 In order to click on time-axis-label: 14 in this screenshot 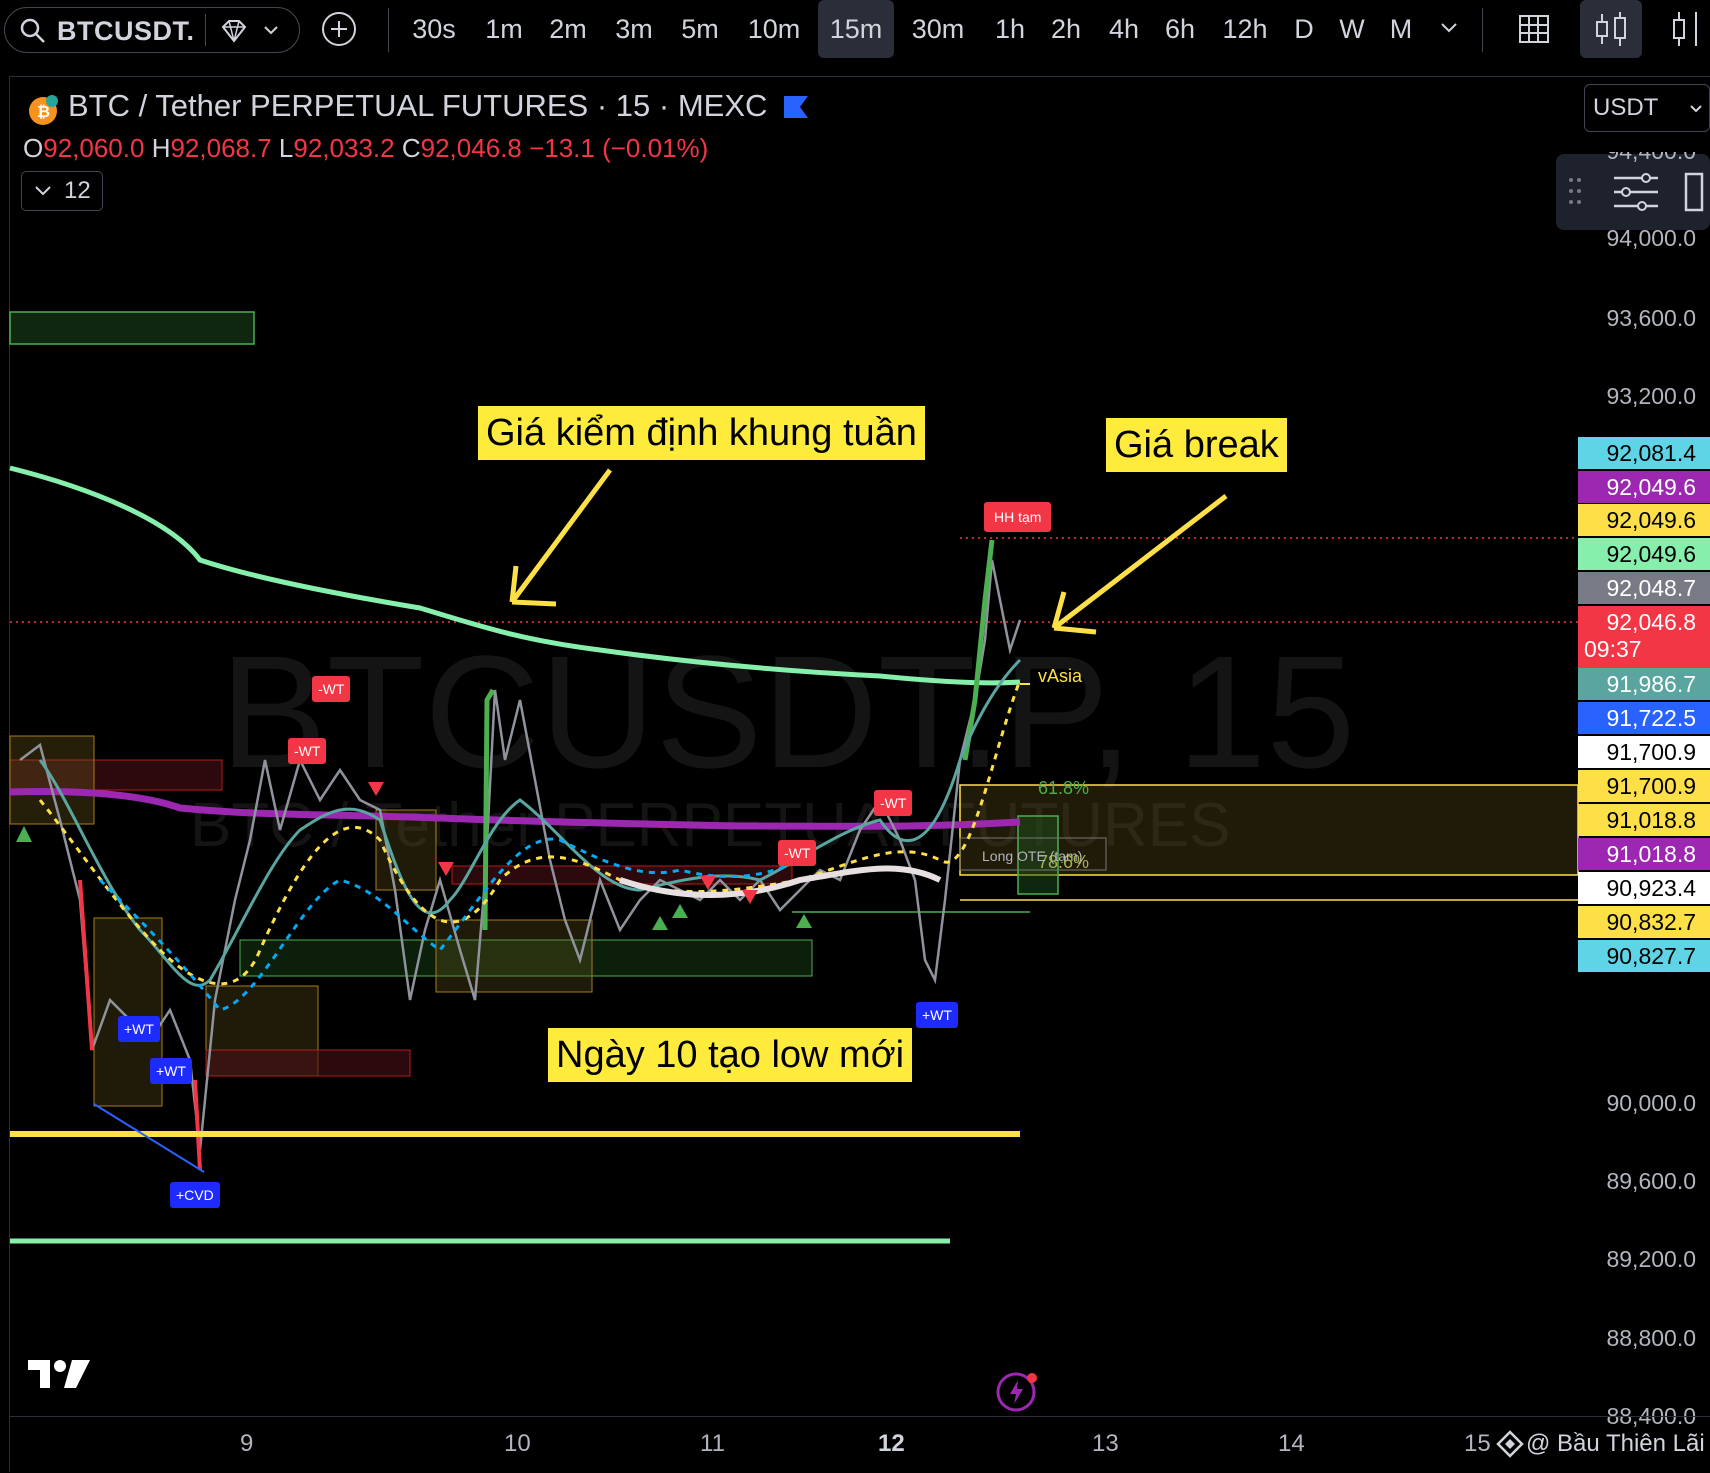, I will do `click(1291, 1443)`.